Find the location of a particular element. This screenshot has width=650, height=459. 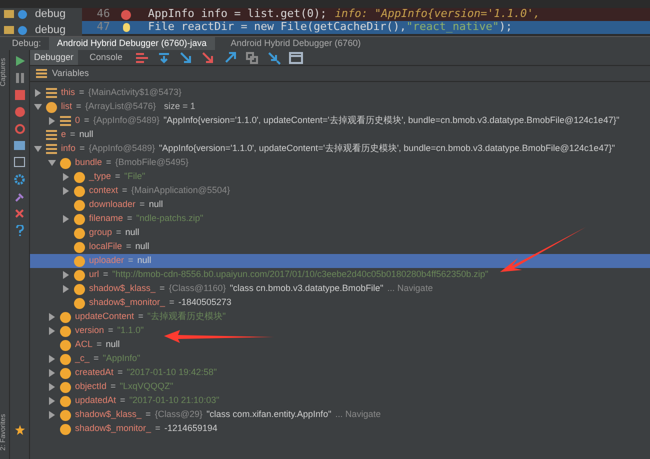

close-icon is located at coordinates (19, 213).